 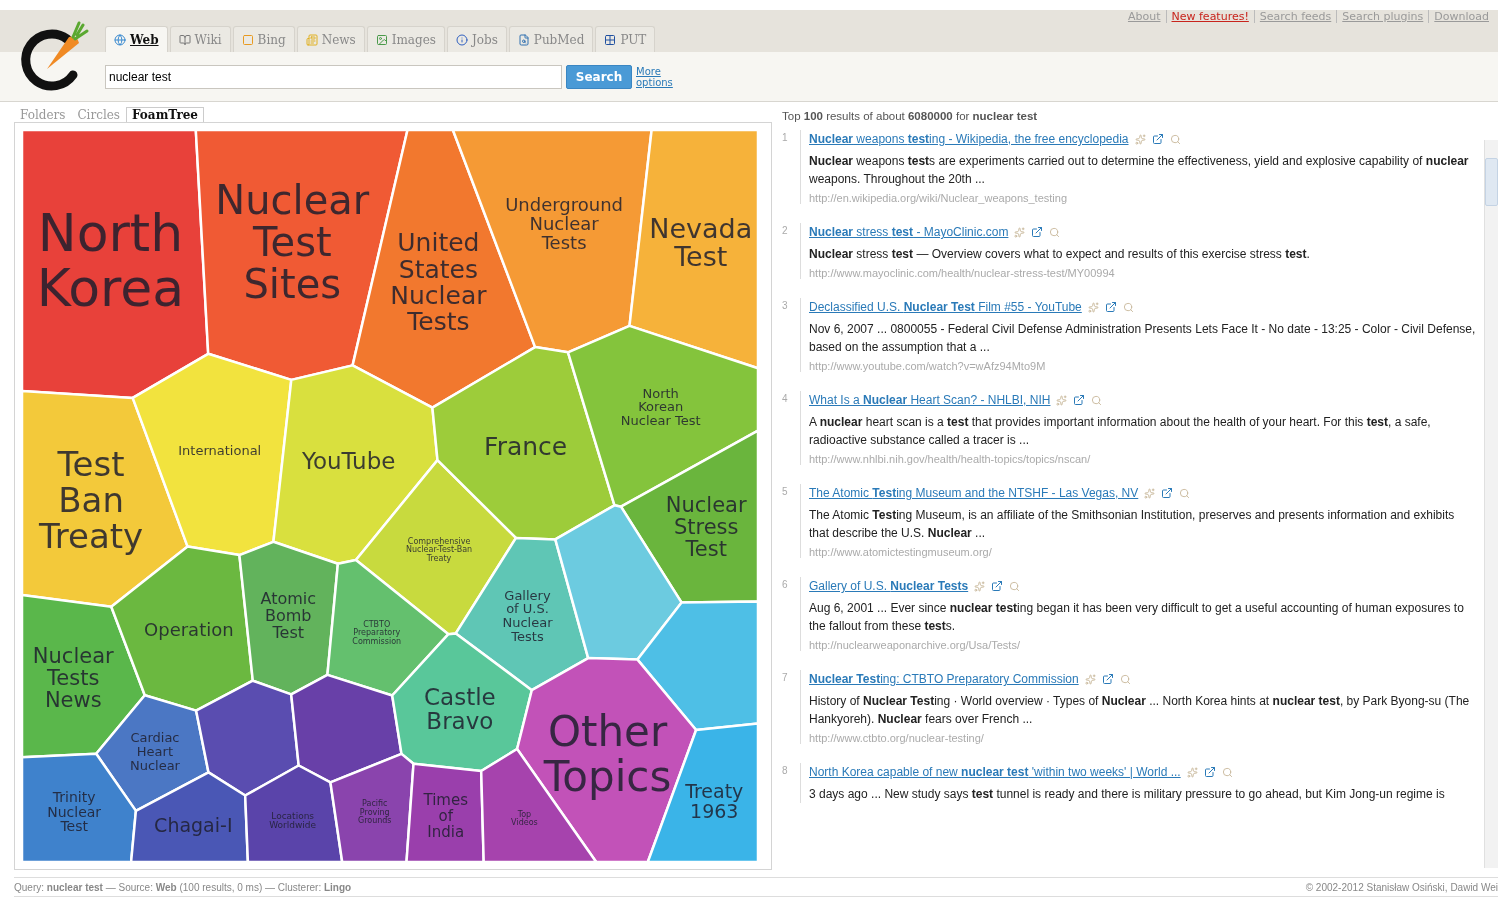 What do you see at coordinates (189, 629) in the screenshot?
I see `cluster-label: Operation` at bounding box center [189, 629].